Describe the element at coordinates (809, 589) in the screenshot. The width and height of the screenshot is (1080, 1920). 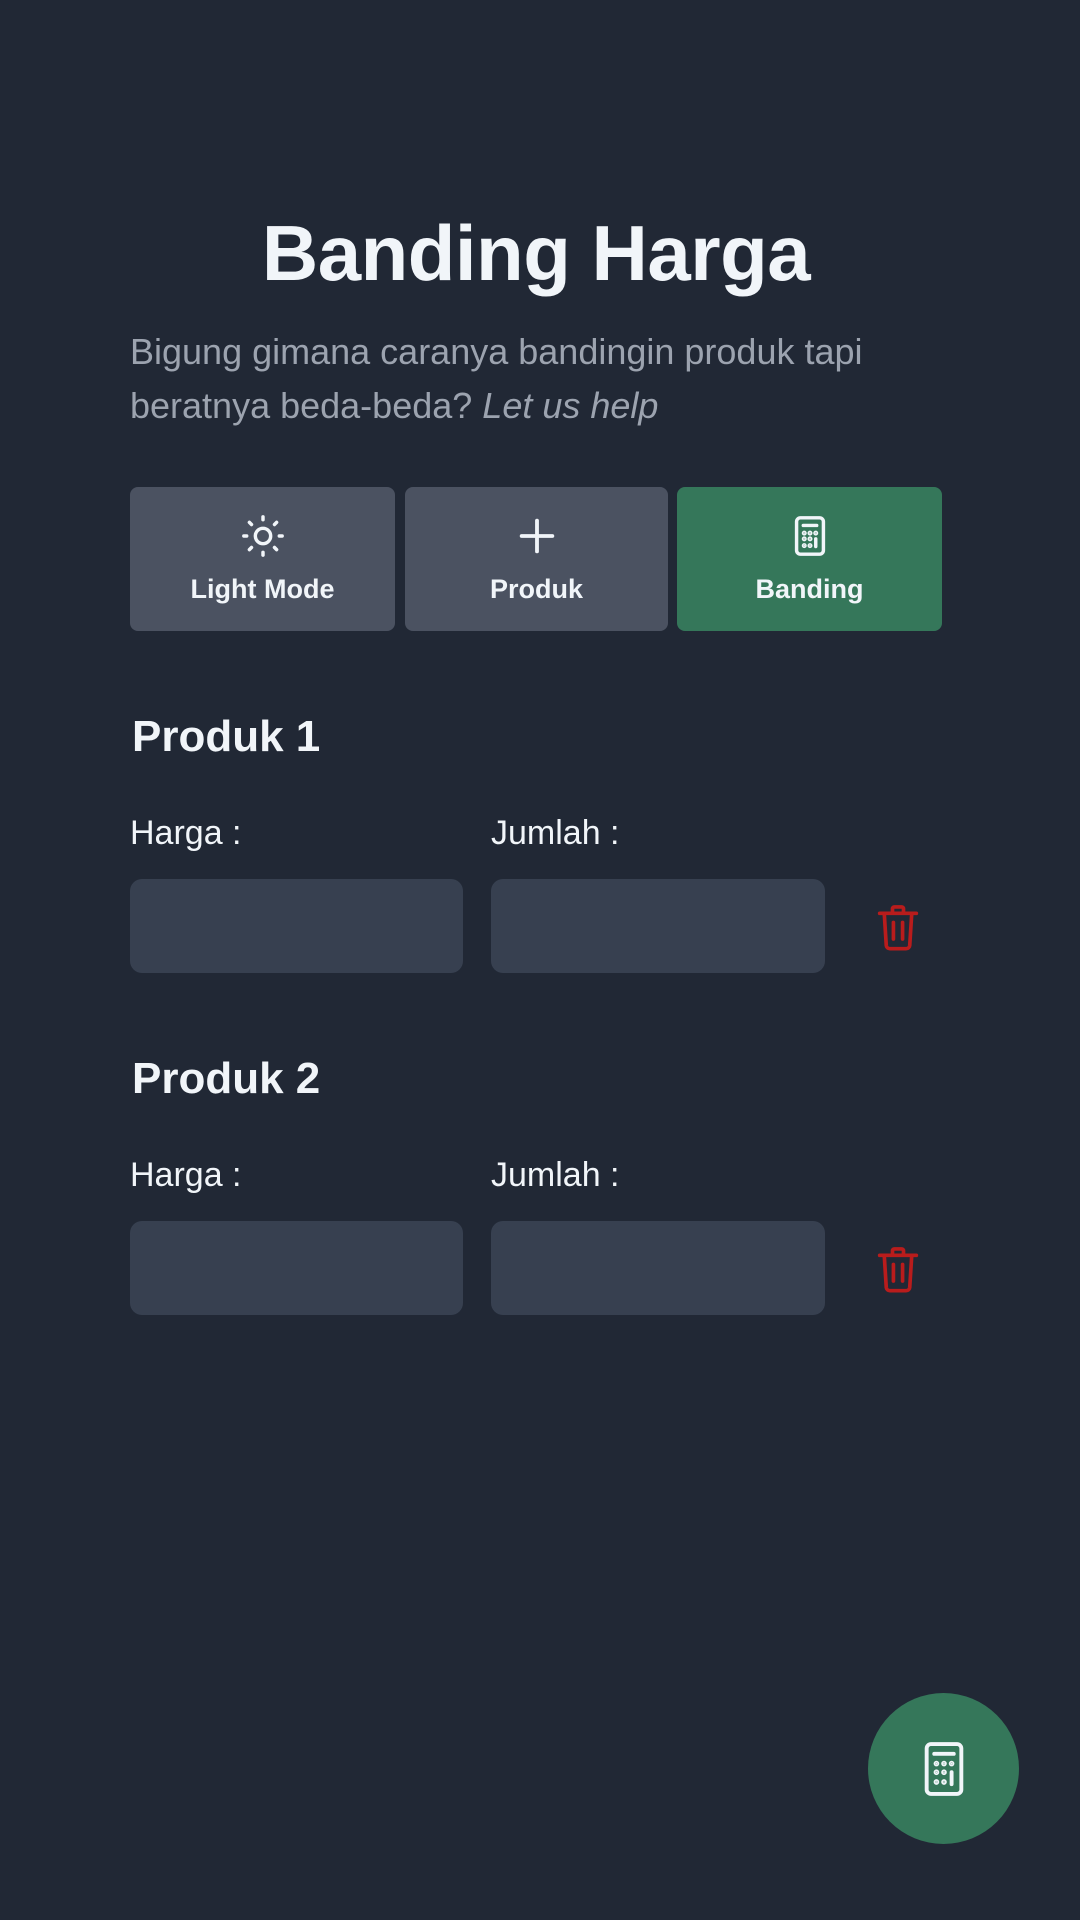
I see `compare-label: Banding` at that location.